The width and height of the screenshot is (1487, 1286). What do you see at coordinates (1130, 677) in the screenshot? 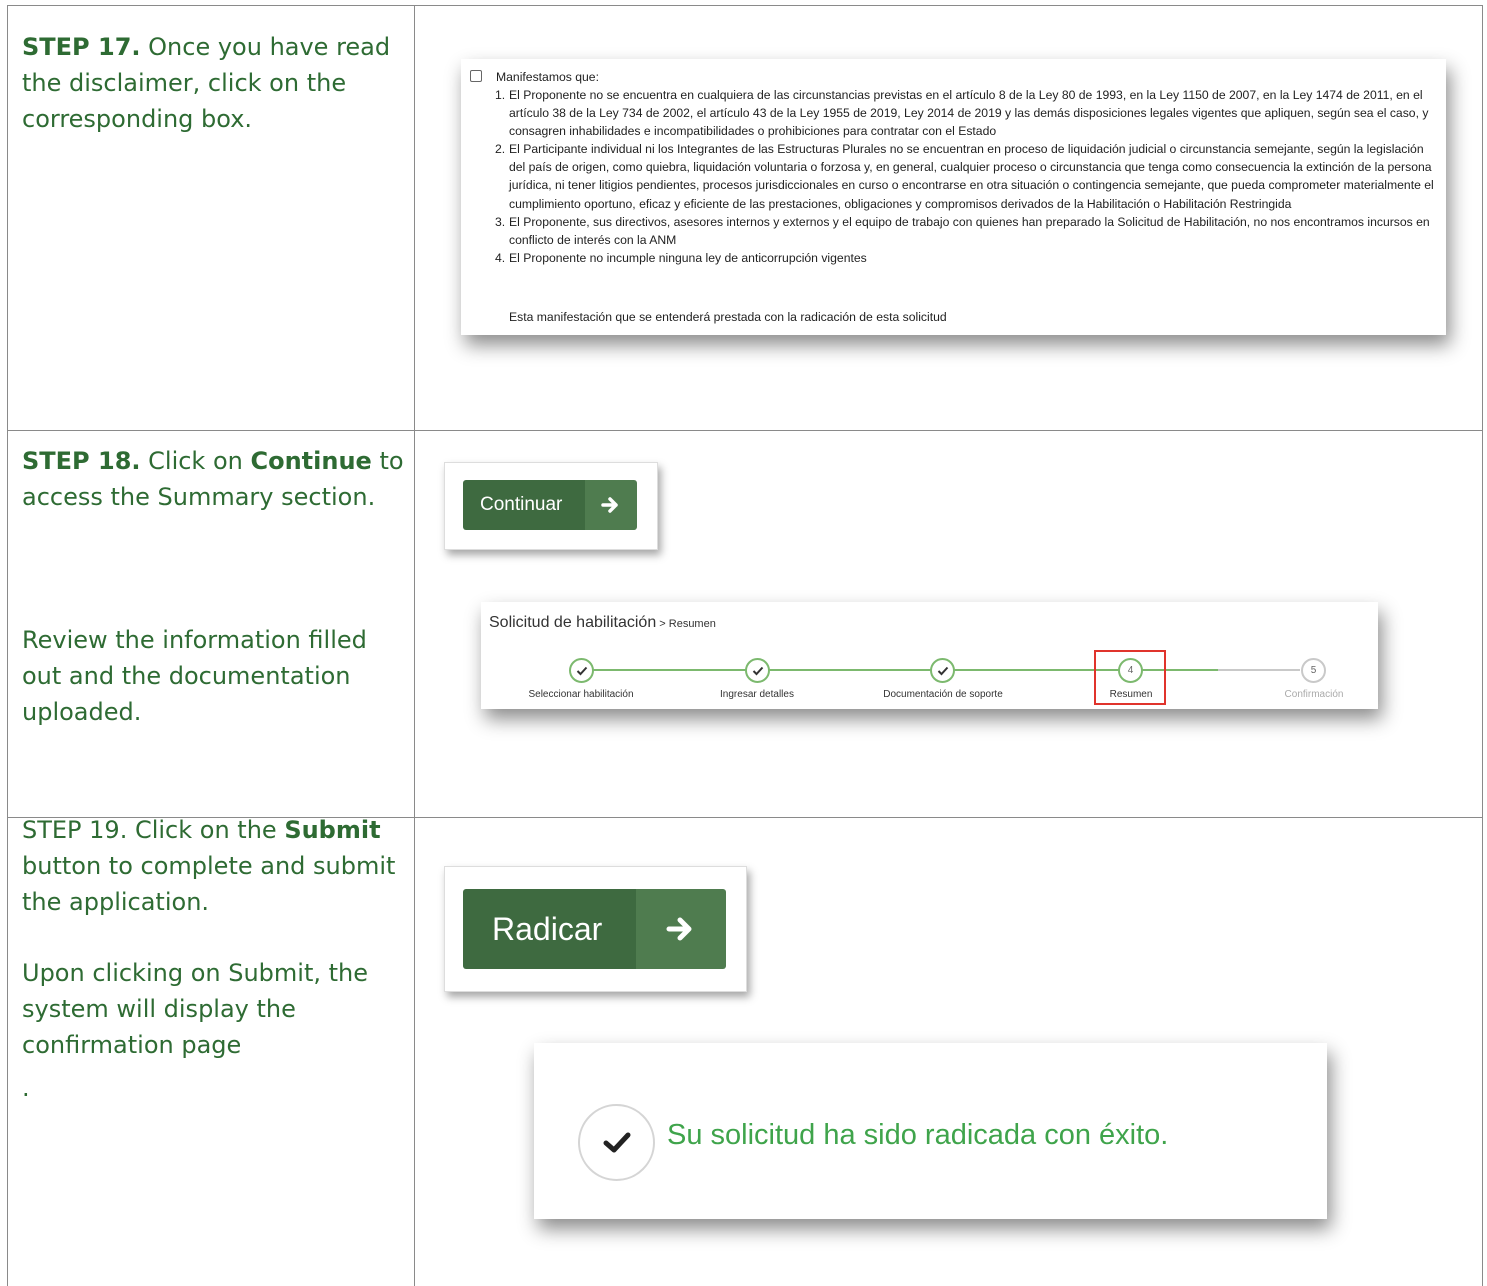
I see `highlight-box` at bounding box center [1130, 677].